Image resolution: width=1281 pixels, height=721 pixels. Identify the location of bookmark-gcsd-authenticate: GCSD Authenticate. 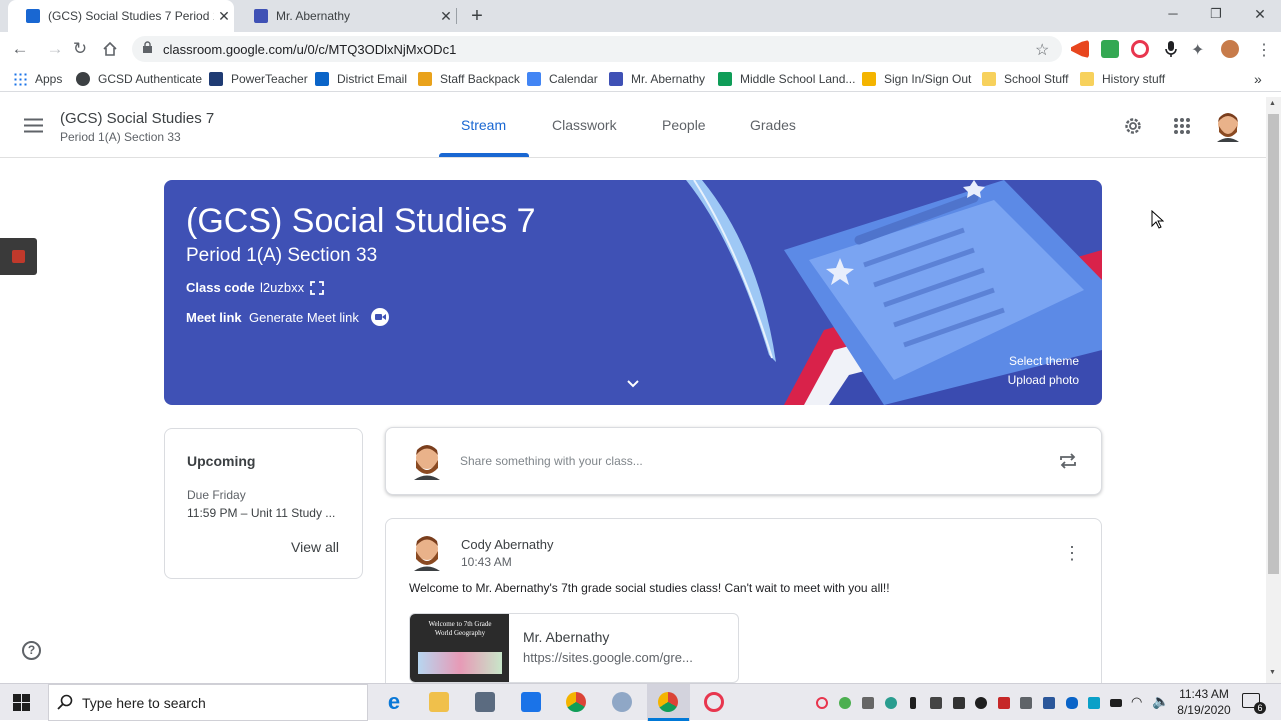
(139, 79).